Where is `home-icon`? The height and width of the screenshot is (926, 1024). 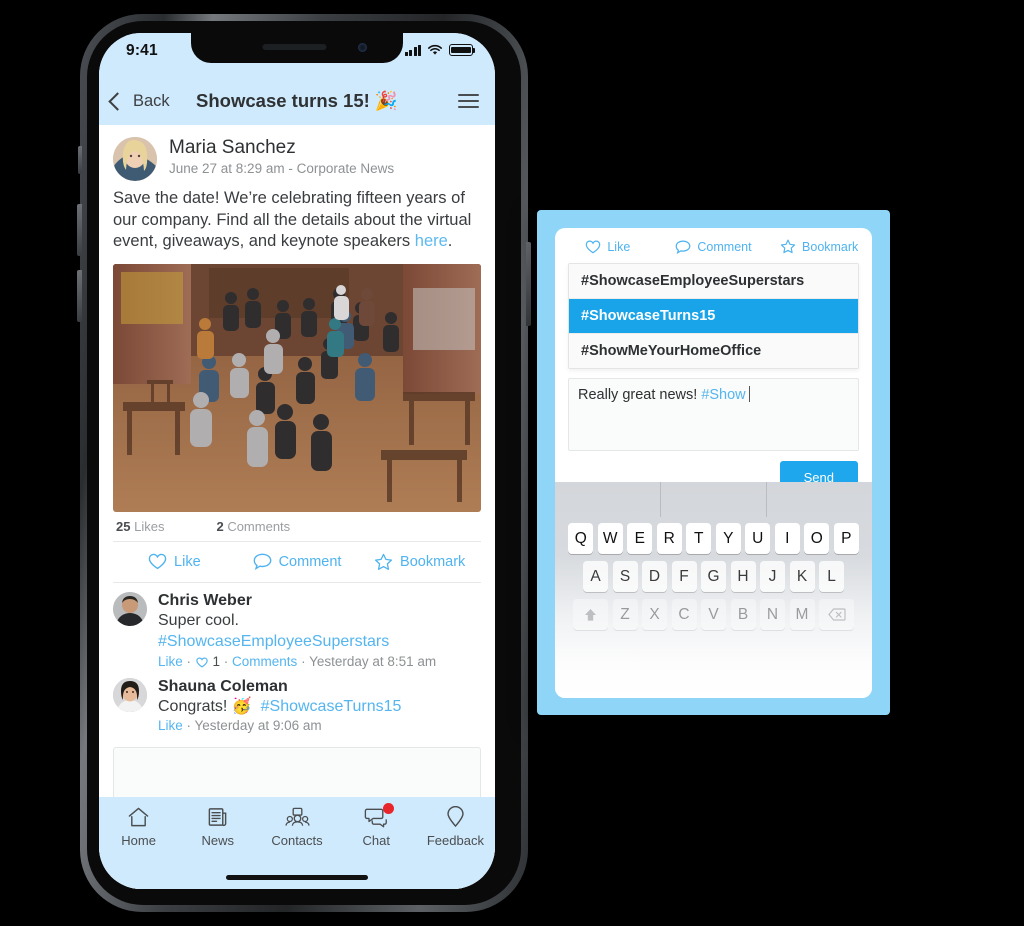
home-icon is located at coordinates (138, 817).